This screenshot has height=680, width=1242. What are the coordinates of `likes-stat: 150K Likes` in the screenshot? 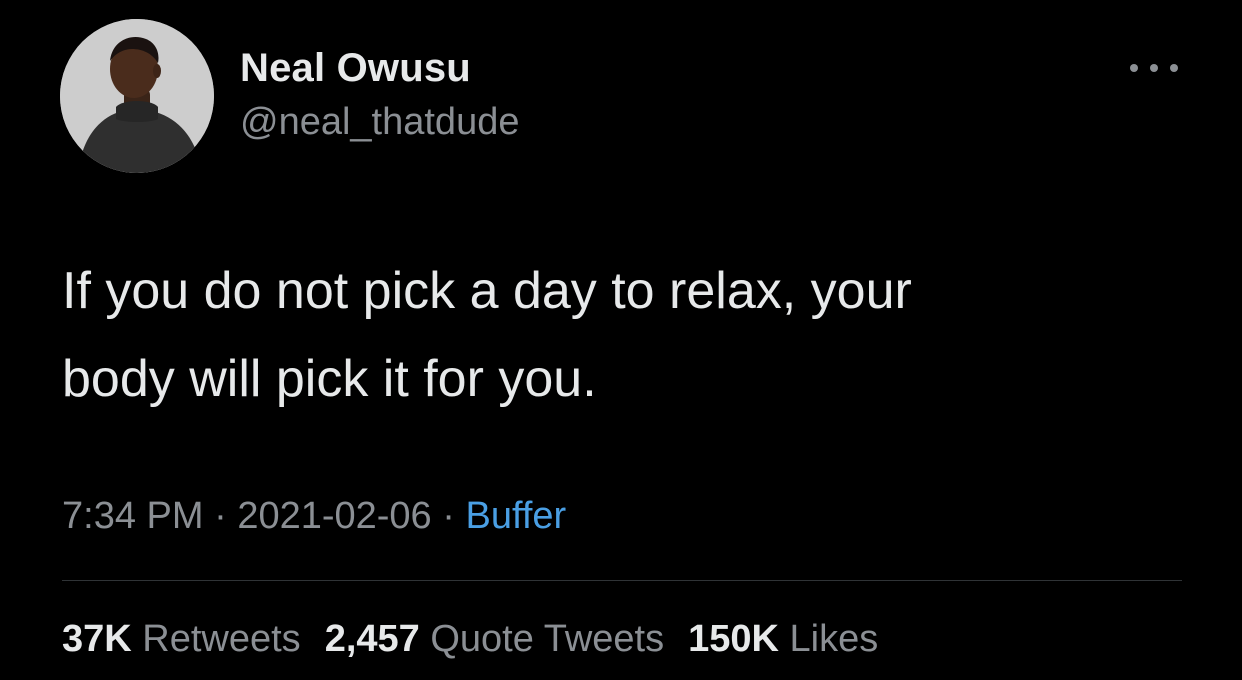 It's located at (783, 639).